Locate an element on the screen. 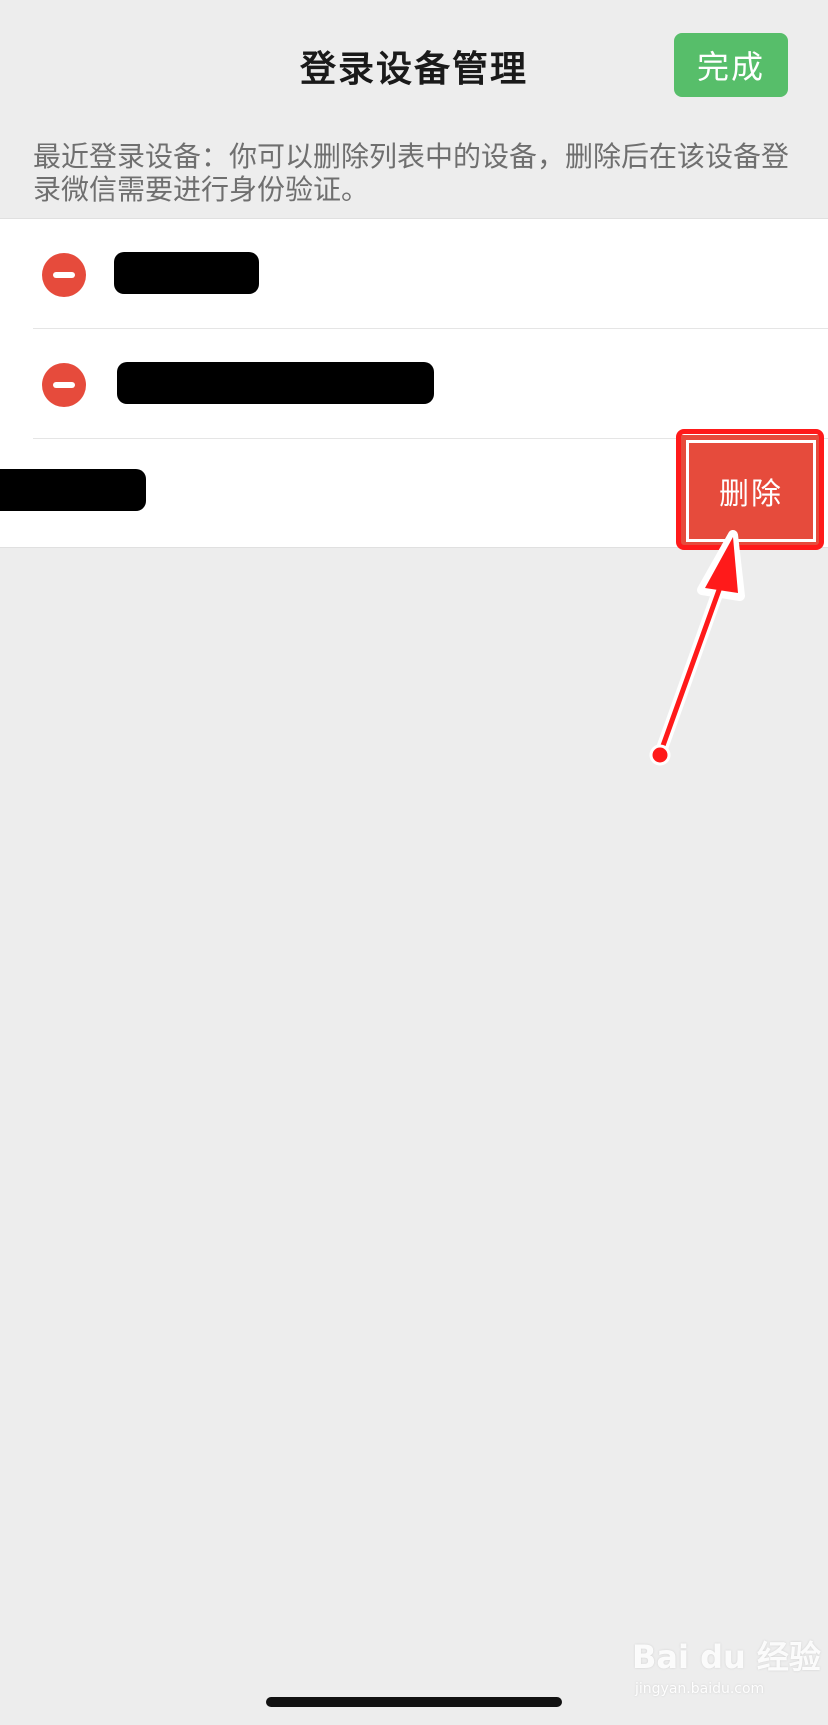  home-indicator is located at coordinates (414, 1702).